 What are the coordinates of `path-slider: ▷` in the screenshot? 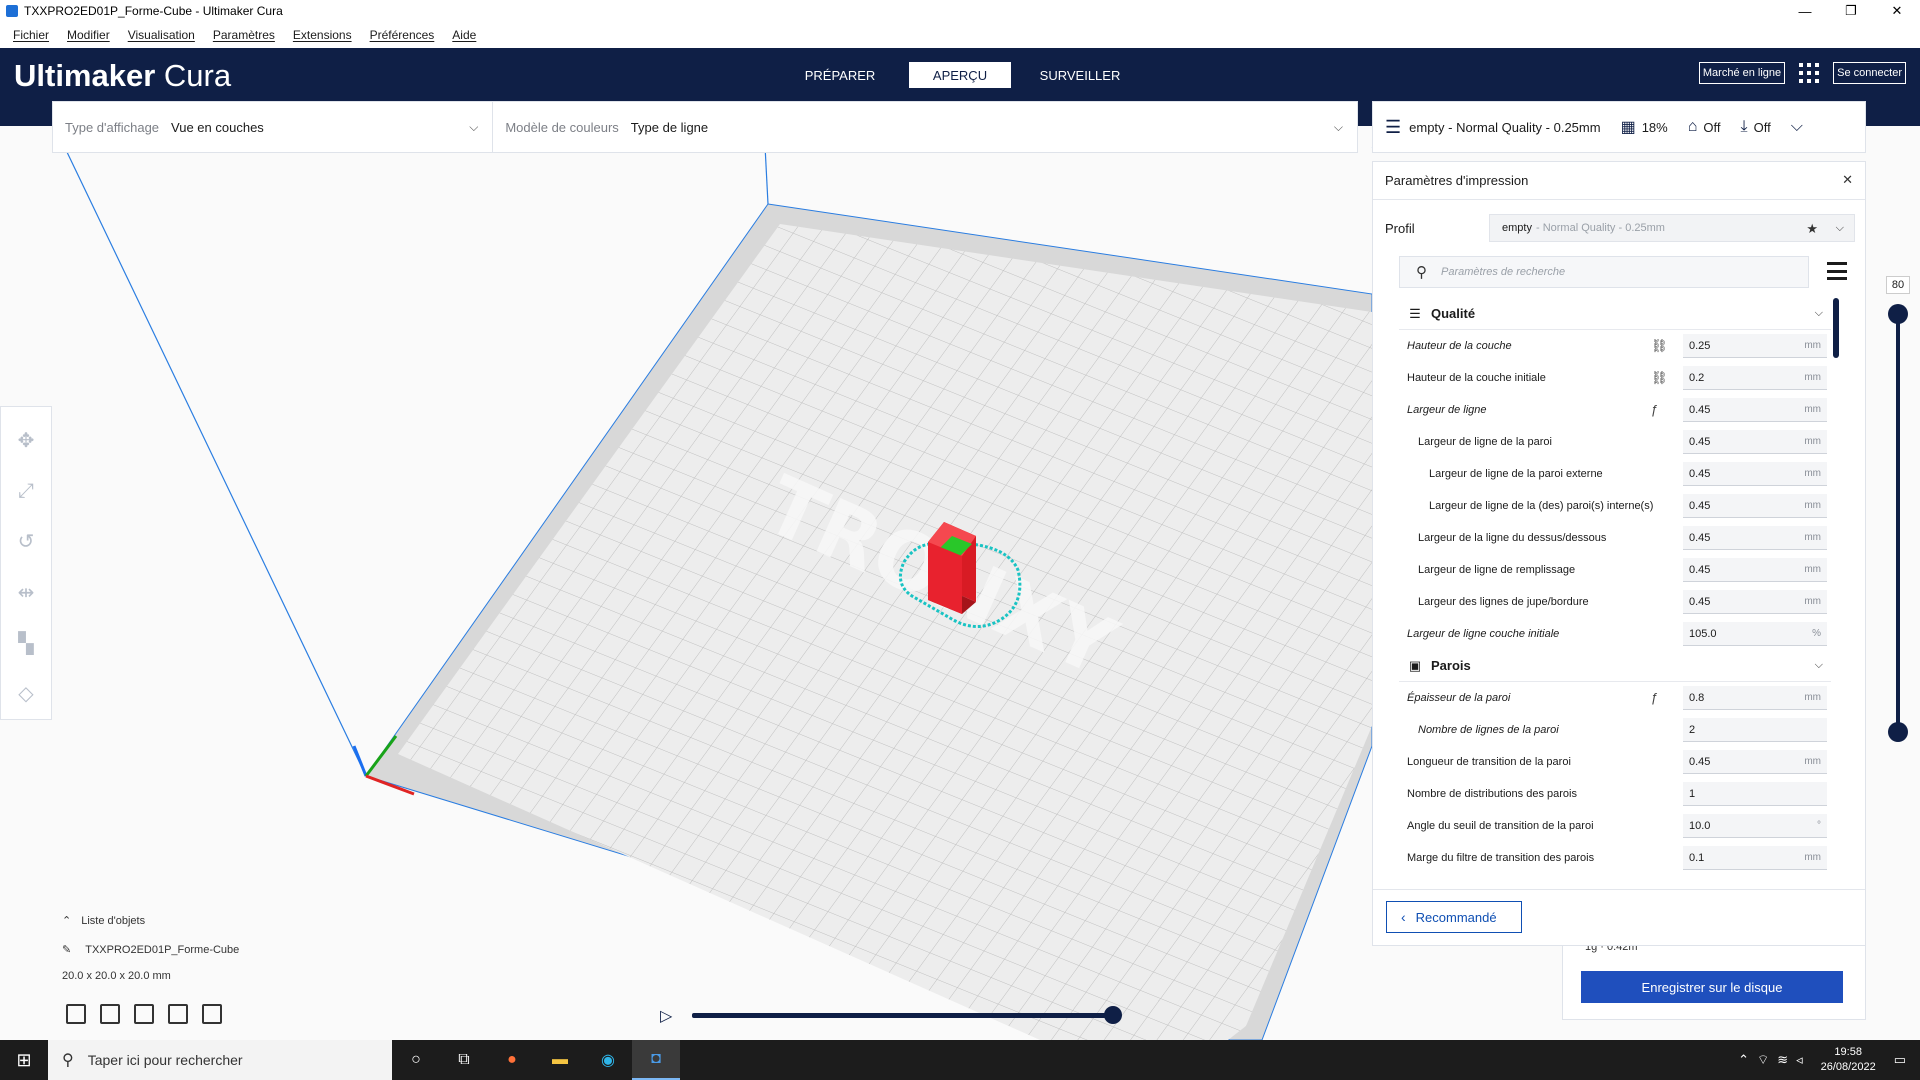 It's located at (891, 1016).